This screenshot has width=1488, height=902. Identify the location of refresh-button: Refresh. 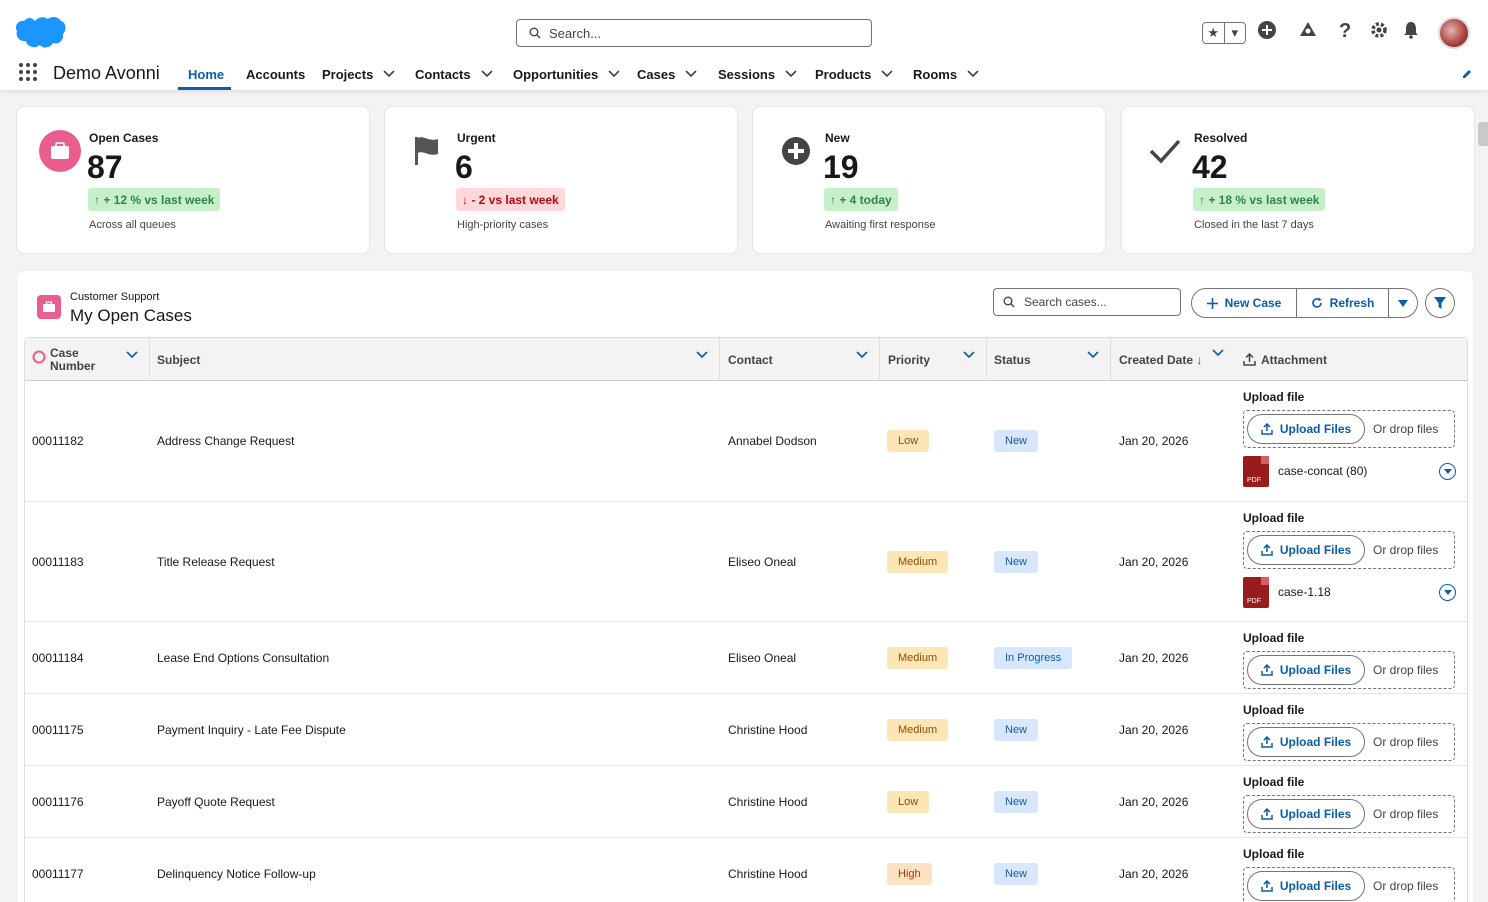
(1343, 303).